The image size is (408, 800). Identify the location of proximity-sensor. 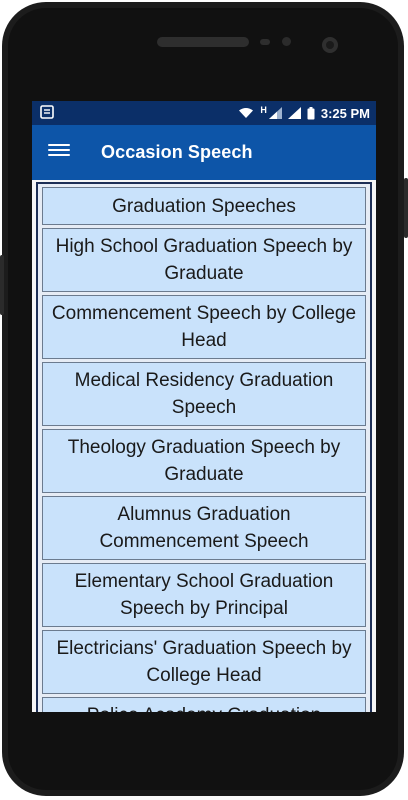
(265, 42).